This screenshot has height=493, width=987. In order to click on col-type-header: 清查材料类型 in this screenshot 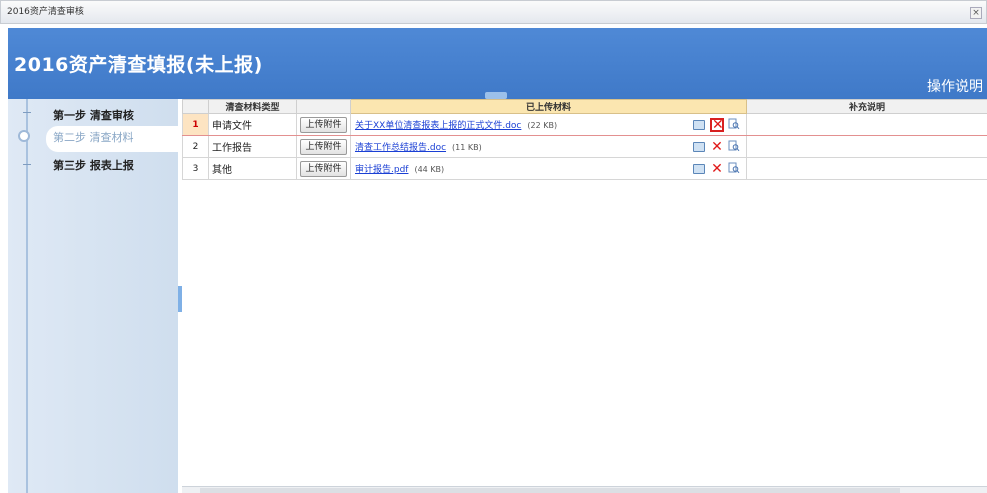, I will do `click(252, 106)`.